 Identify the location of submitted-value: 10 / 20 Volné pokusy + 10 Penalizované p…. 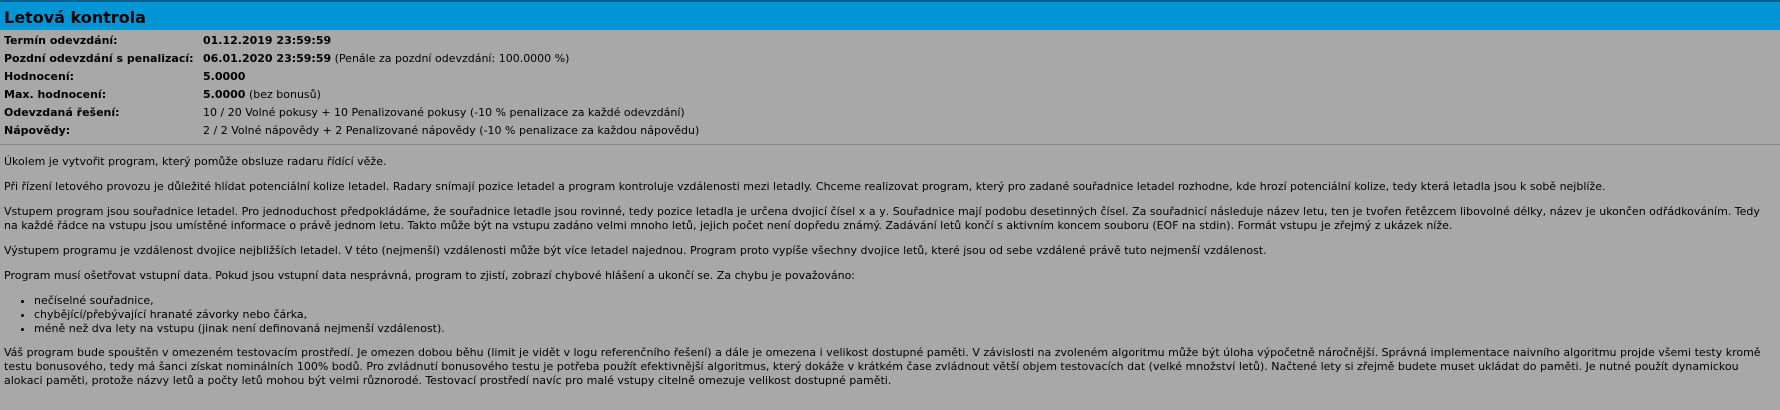
(444, 112).